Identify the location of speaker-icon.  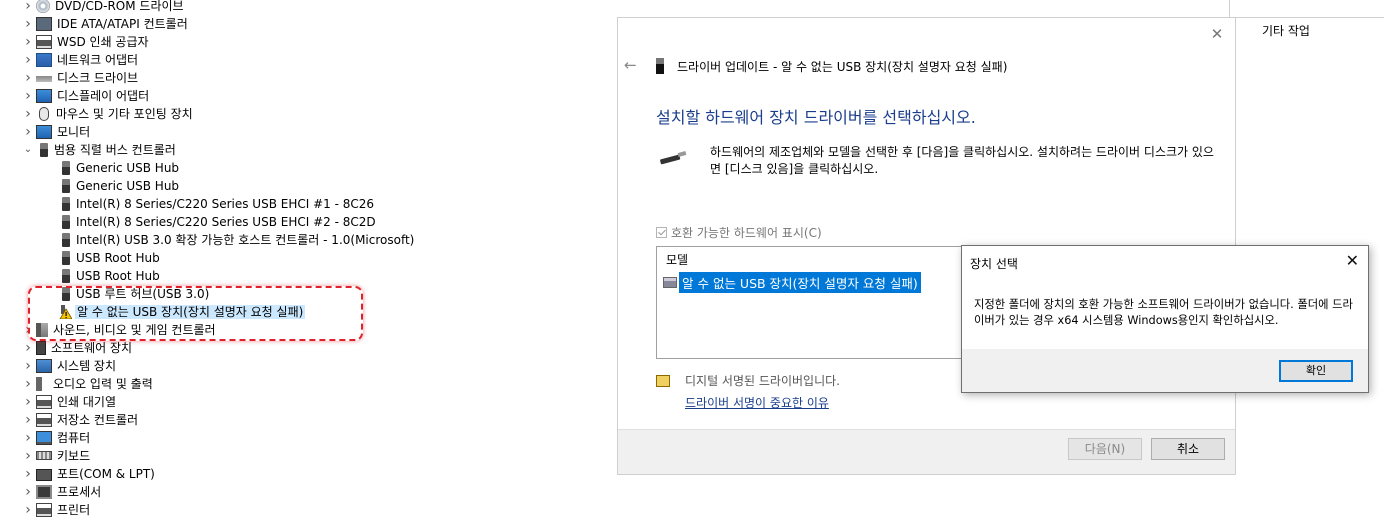
(42, 384).